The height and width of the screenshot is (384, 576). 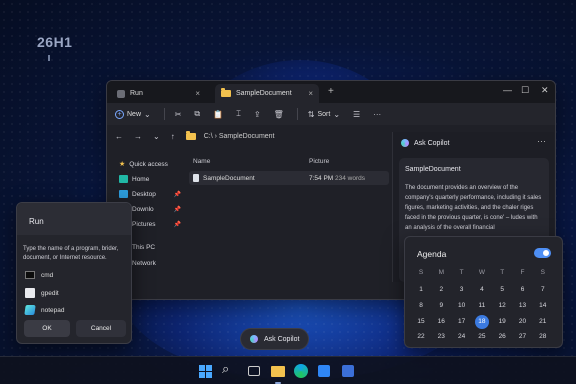 I want to click on windows-start-icon, so click(x=205, y=371).